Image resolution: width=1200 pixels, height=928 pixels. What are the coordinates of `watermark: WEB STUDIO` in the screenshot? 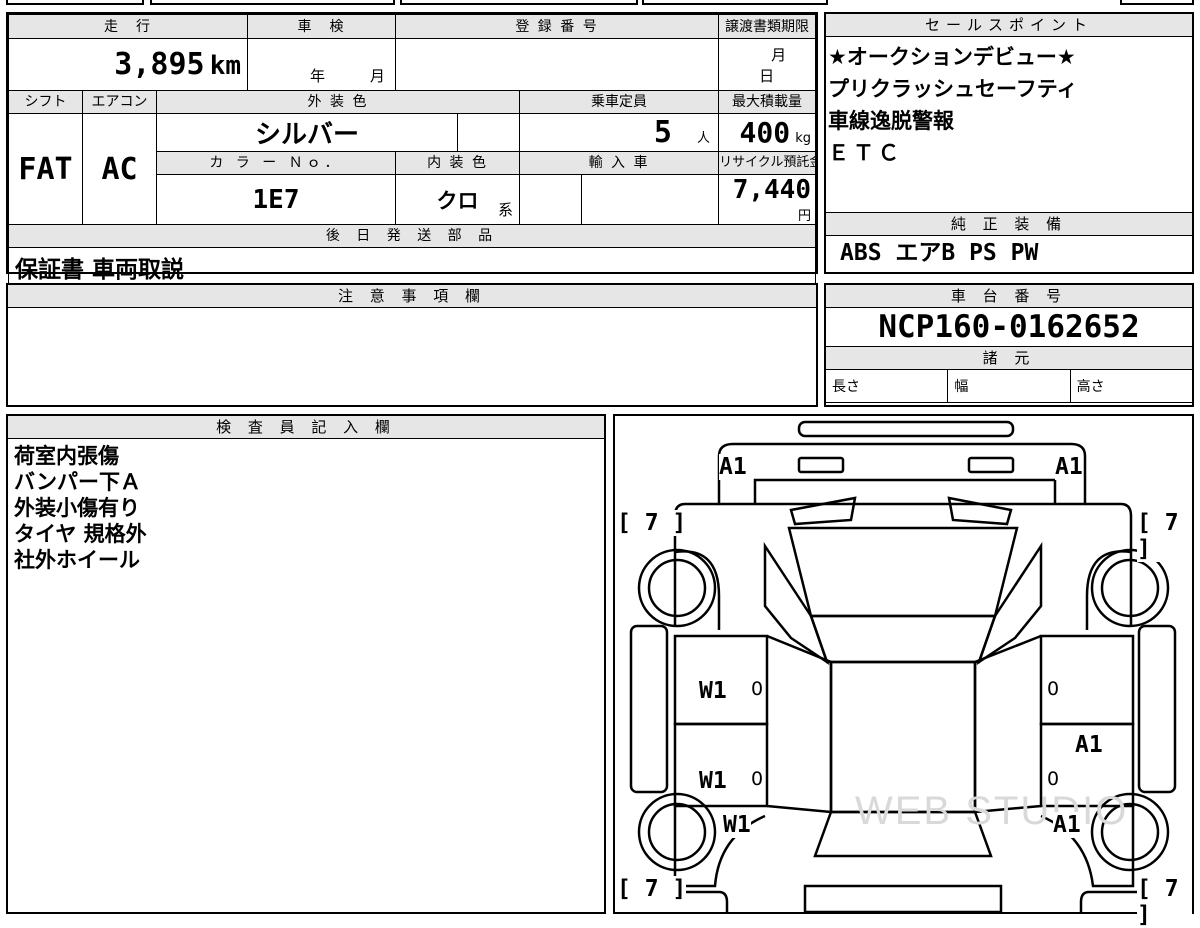 It's located at (991, 811).